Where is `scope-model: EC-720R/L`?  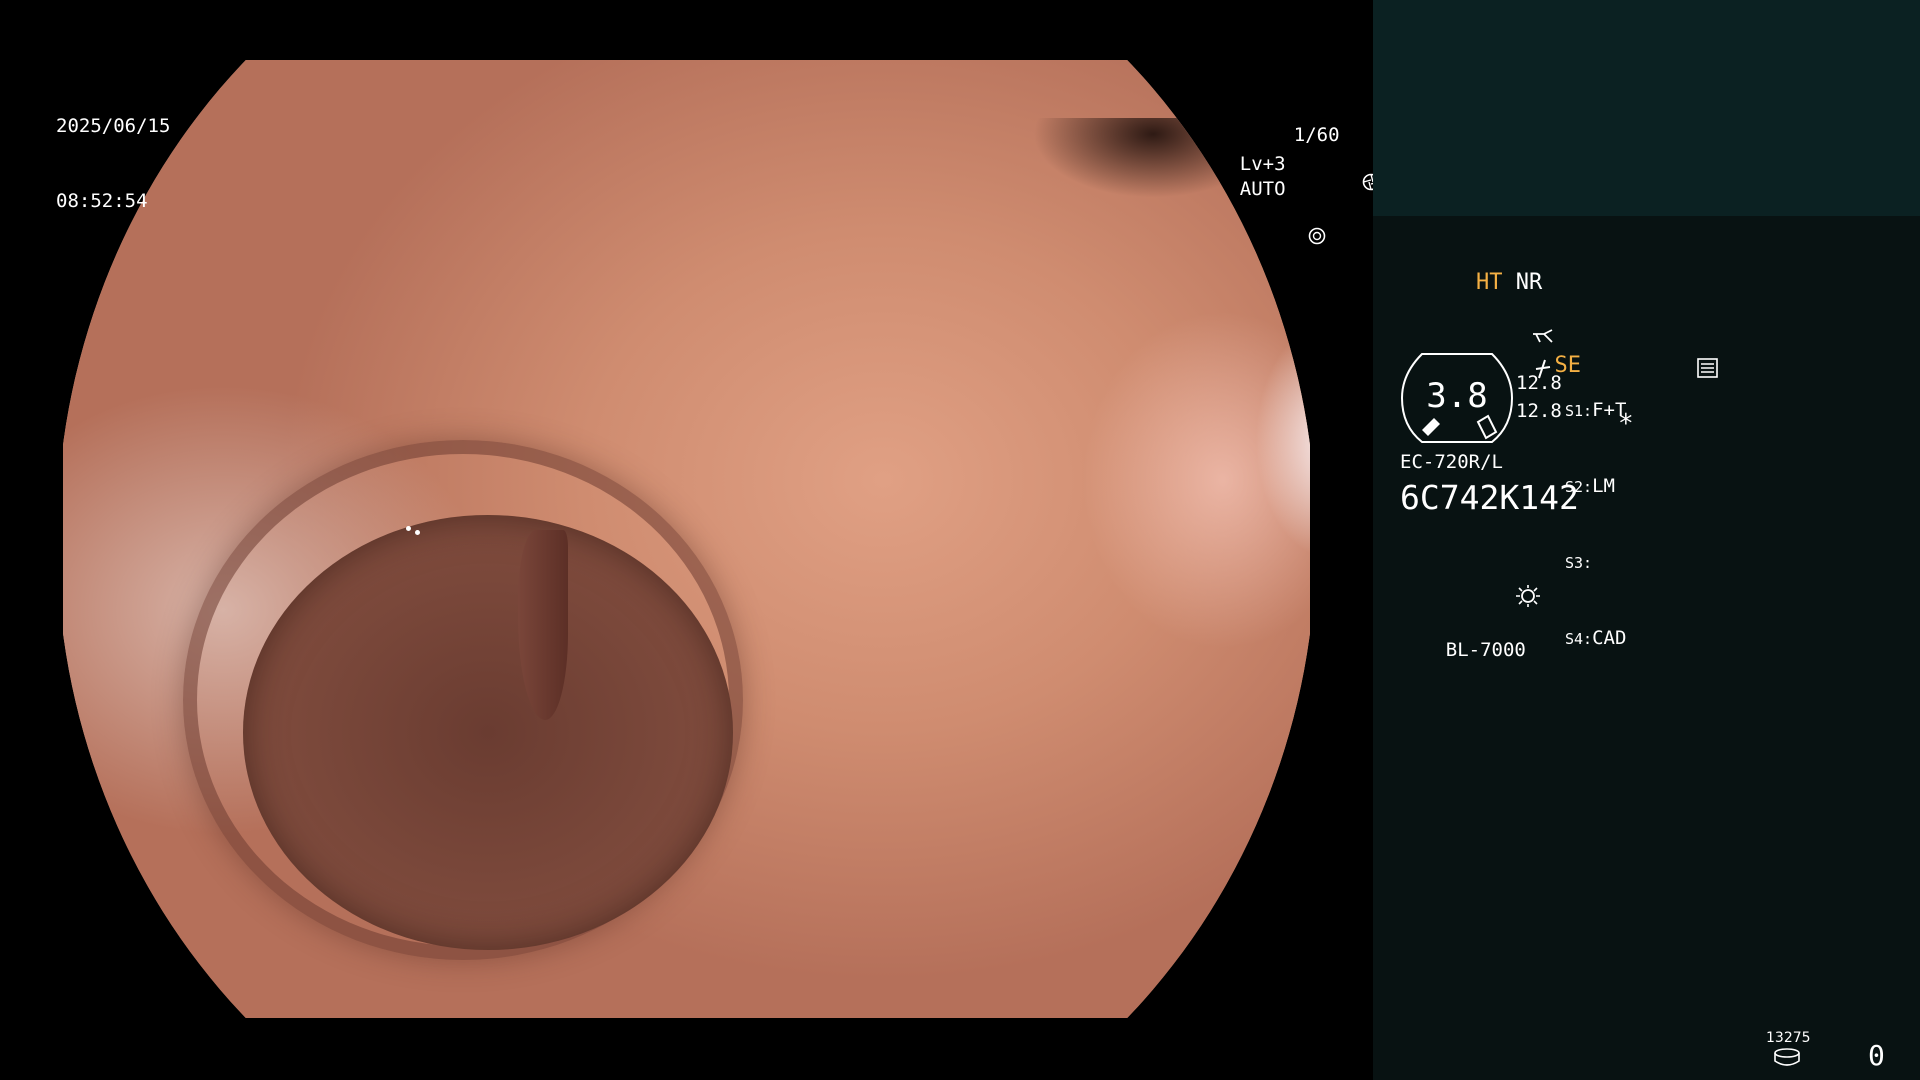
scope-model: EC-720R/L is located at coordinates (1451, 462).